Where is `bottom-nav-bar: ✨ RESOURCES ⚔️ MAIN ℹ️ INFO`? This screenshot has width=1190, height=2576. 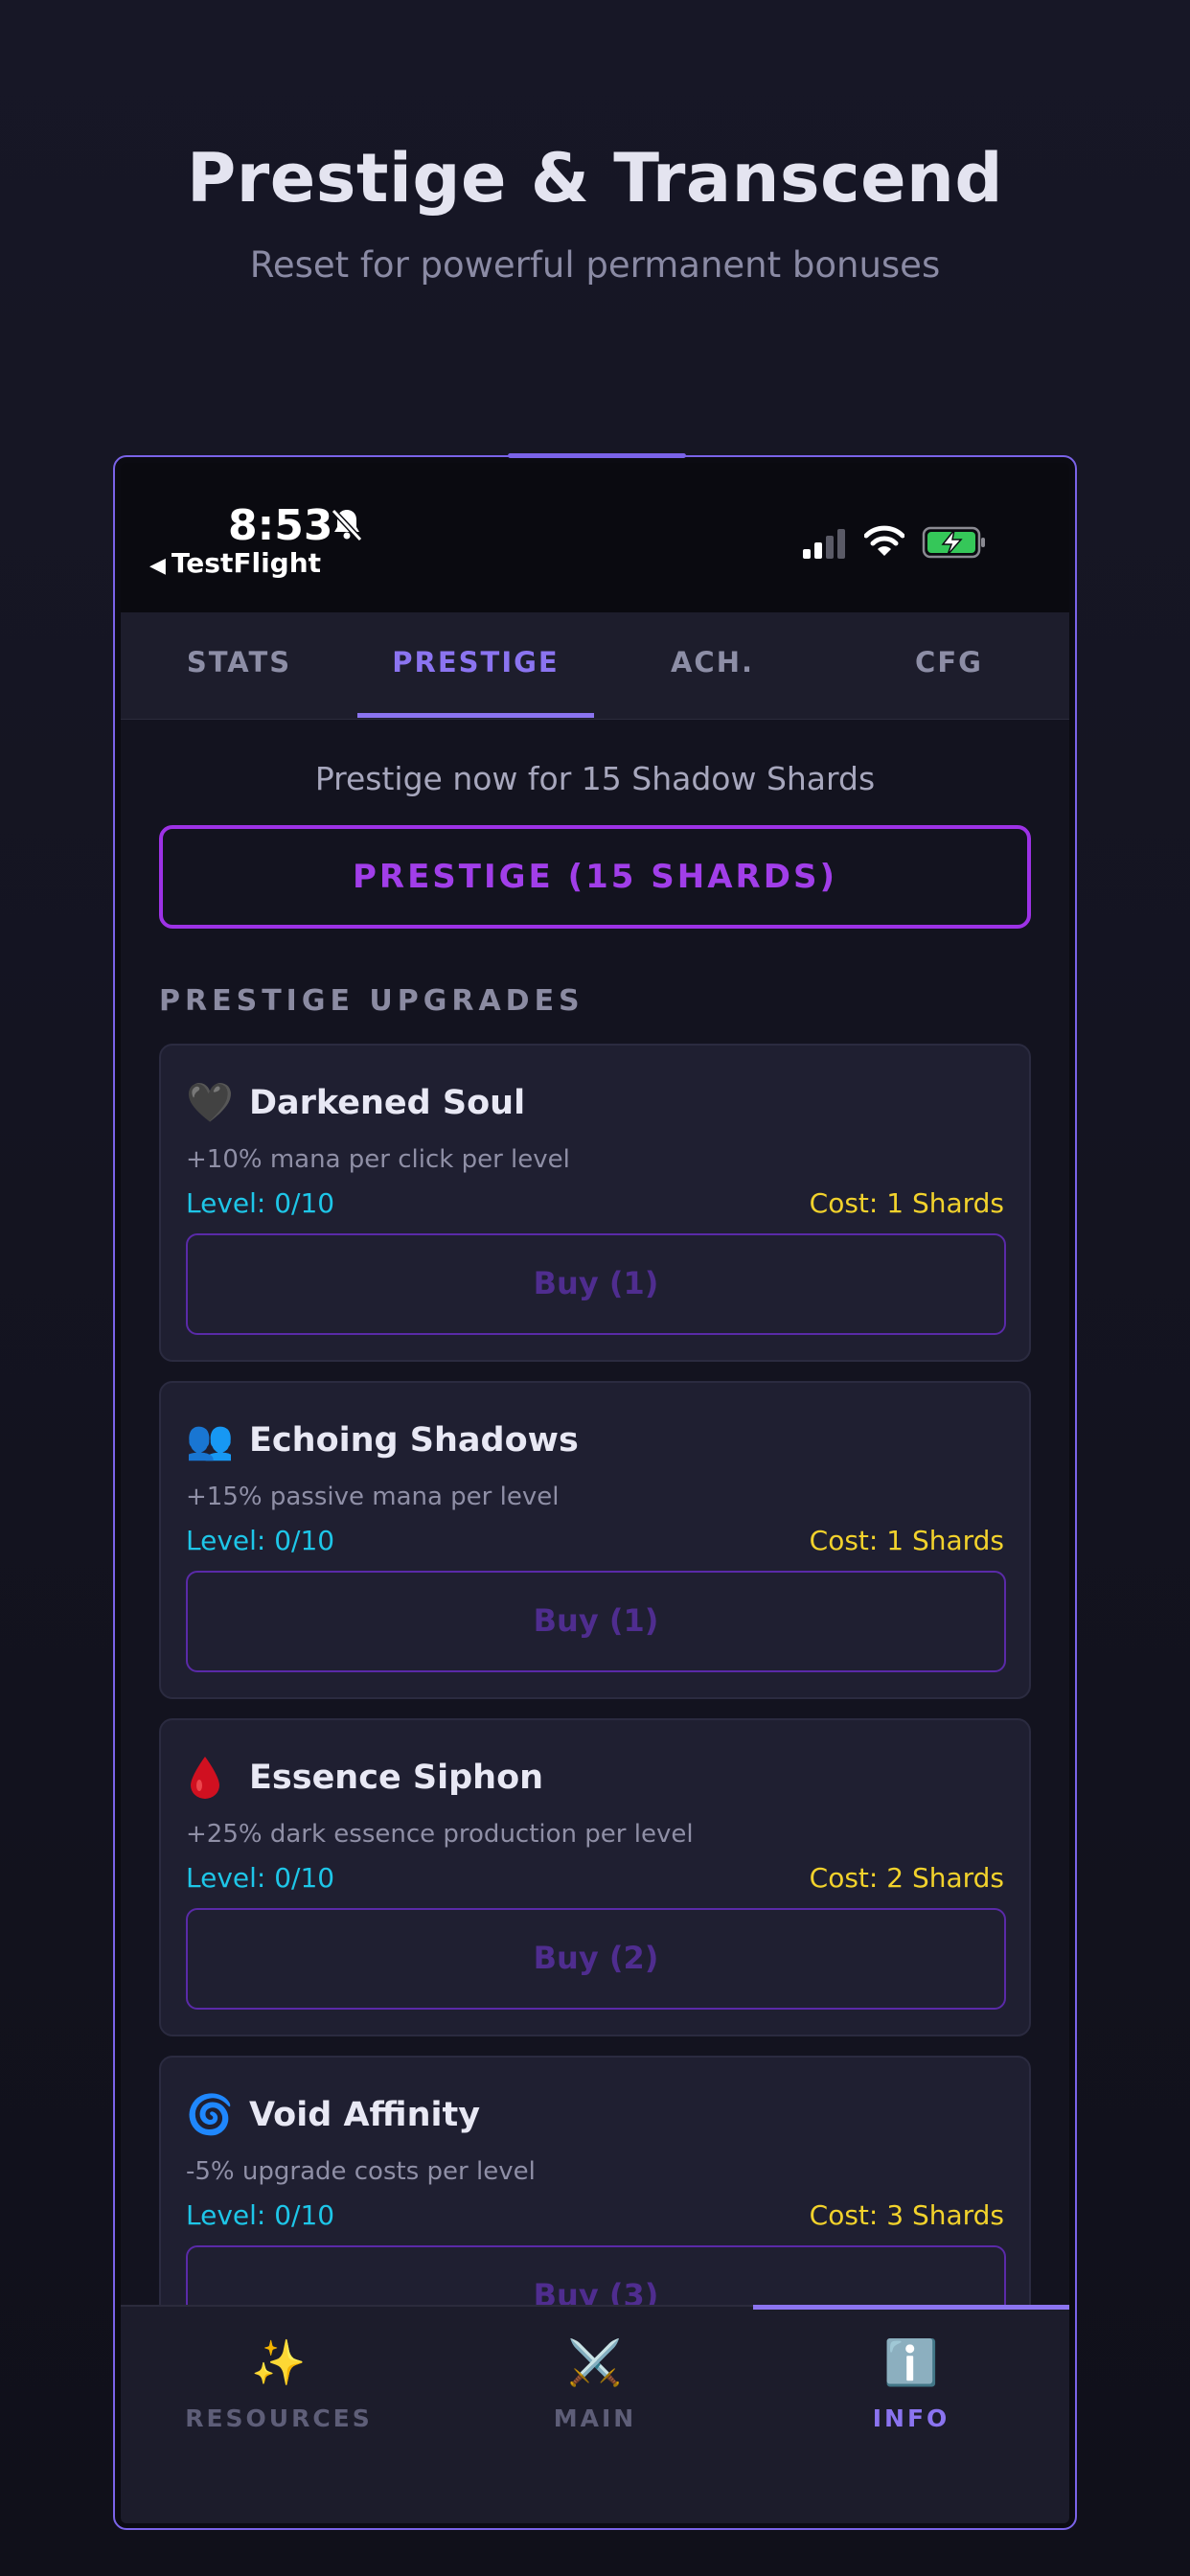 bottom-nav-bar: ✨ RESOURCES ⚔️ MAIN ℹ️ INFO is located at coordinates (595, 2414).